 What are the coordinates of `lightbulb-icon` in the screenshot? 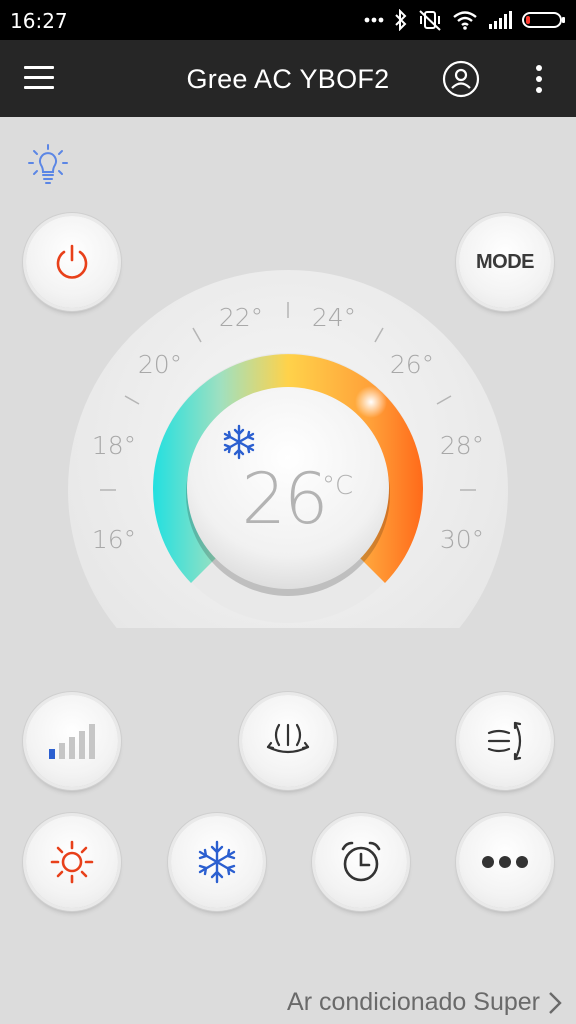 It's located at (48, 166).